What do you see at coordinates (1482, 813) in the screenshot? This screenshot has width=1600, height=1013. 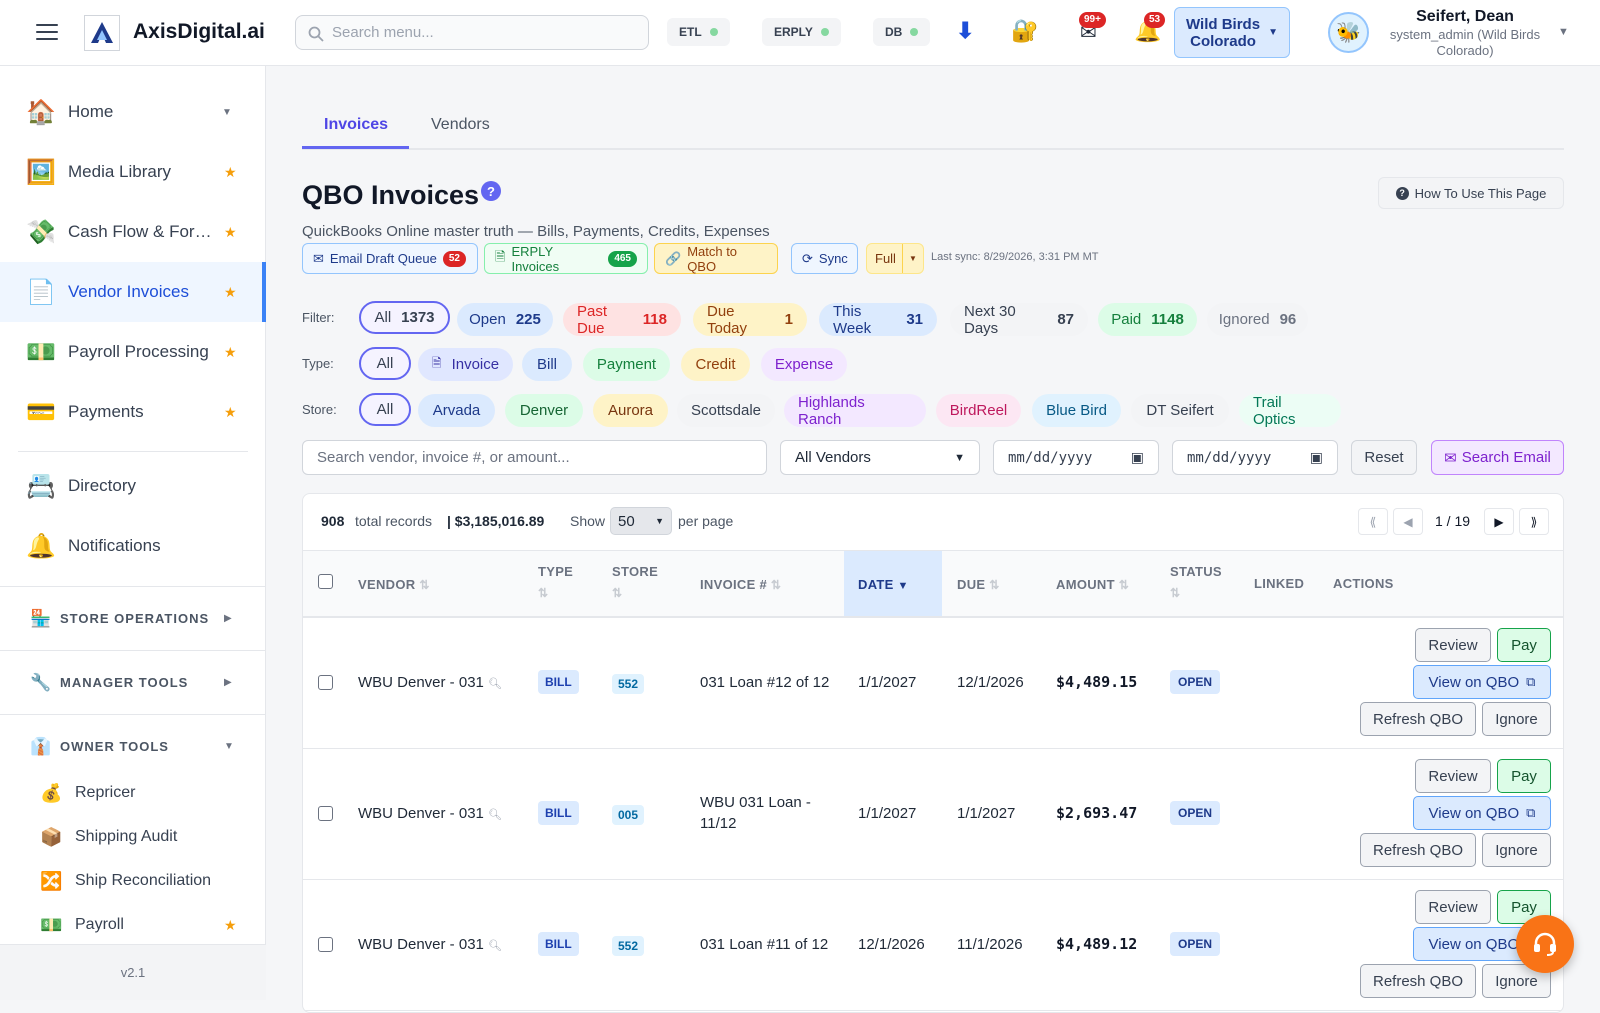 I see `view-on-qbo-button: View on QBO ⧉` at bounding box center [1482, 813].